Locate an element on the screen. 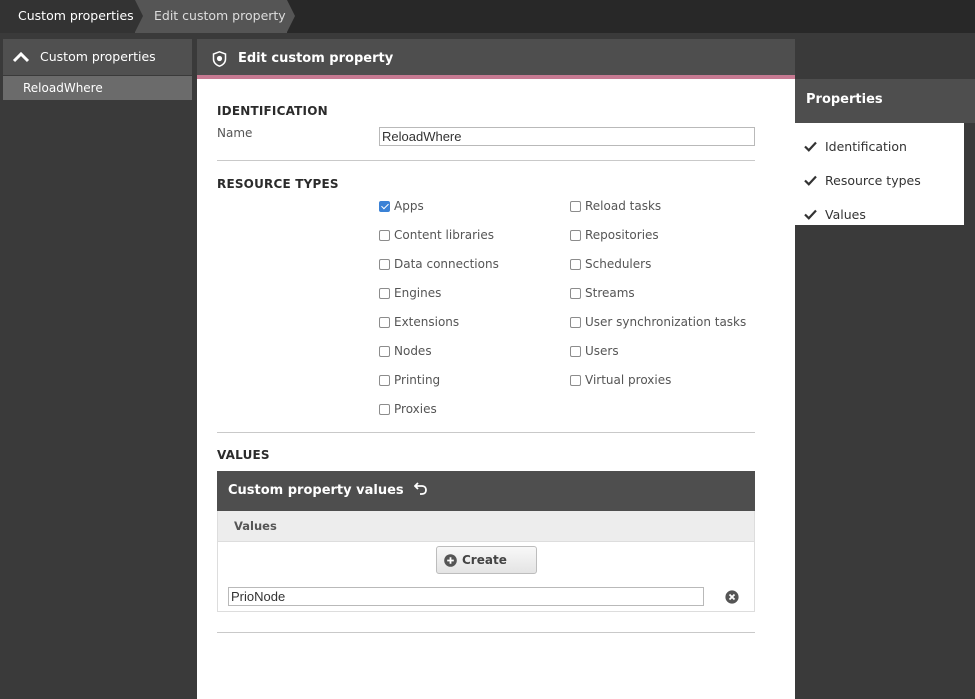 This screenshot has height=699, width=975. breadcrumb-item-custom-properties: Custom properties is located at coordinates (71, 16).